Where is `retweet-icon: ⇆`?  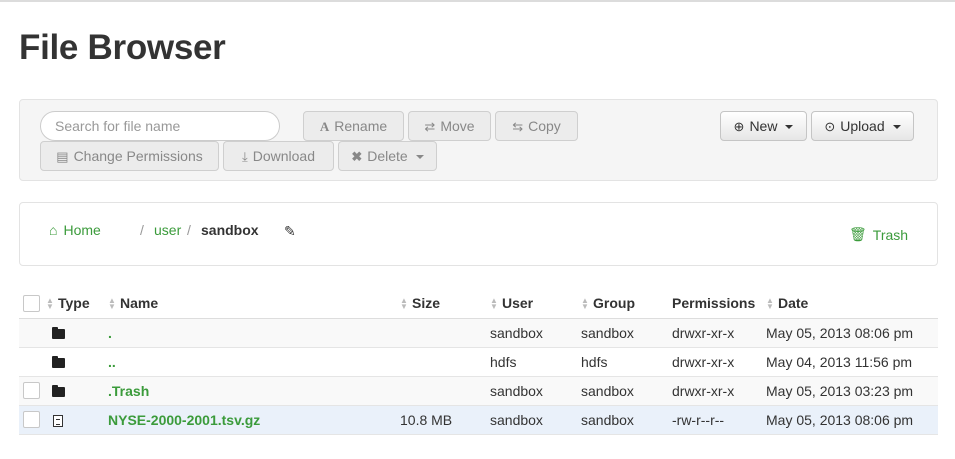 retweet-icon: ⇆ is located at coordinates (518, 126).